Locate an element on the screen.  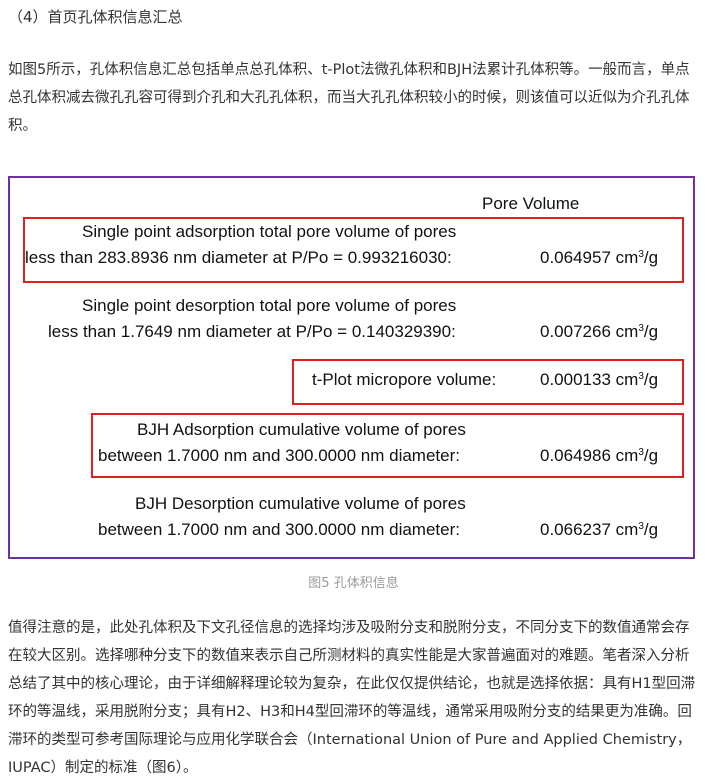
entry-value: 0.000133 cm3/g is located at coordinates (599, 379).